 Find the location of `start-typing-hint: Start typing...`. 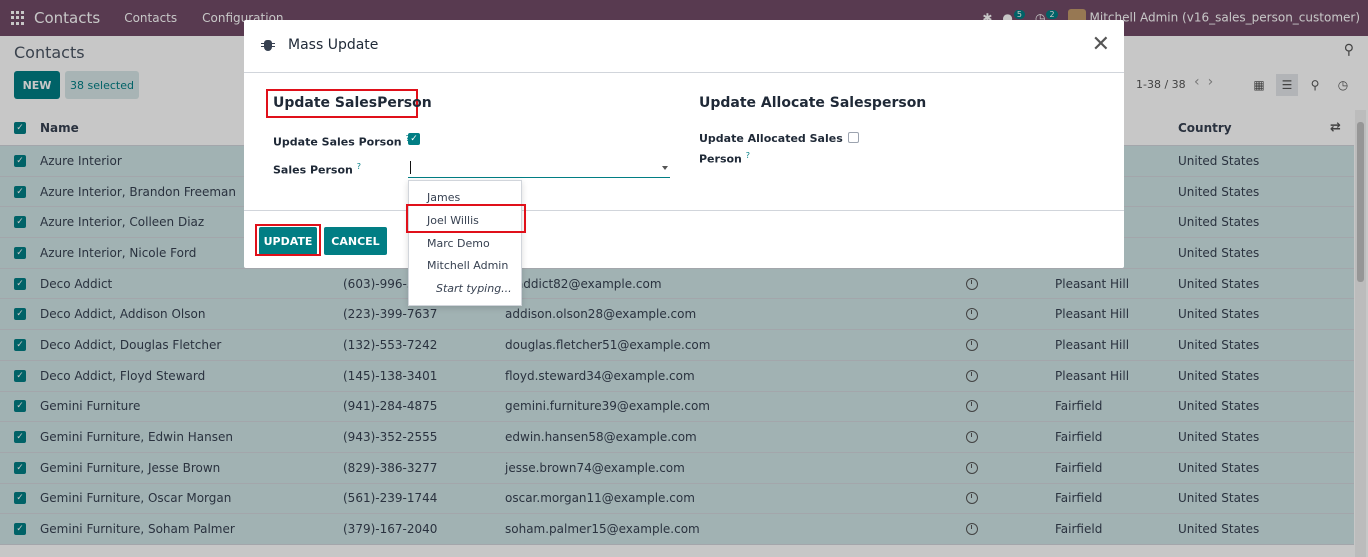

start-typing-hint: Start typing... is located at coordinates (474, 288).